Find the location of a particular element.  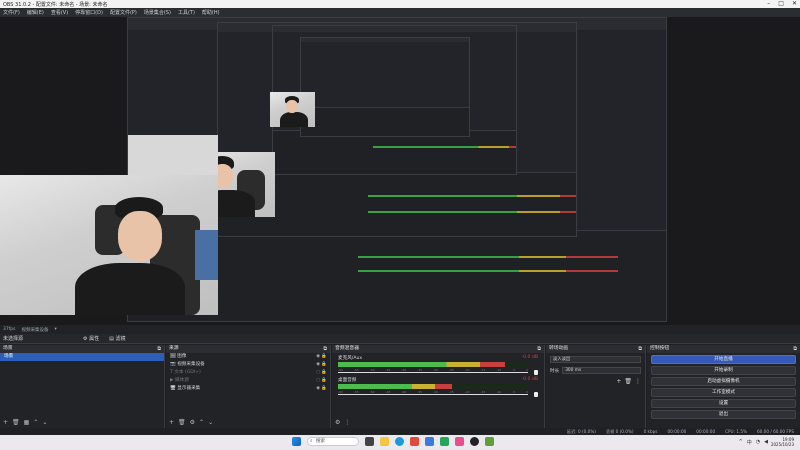

scene-item: 场景 is located at coordinates (82, 357).